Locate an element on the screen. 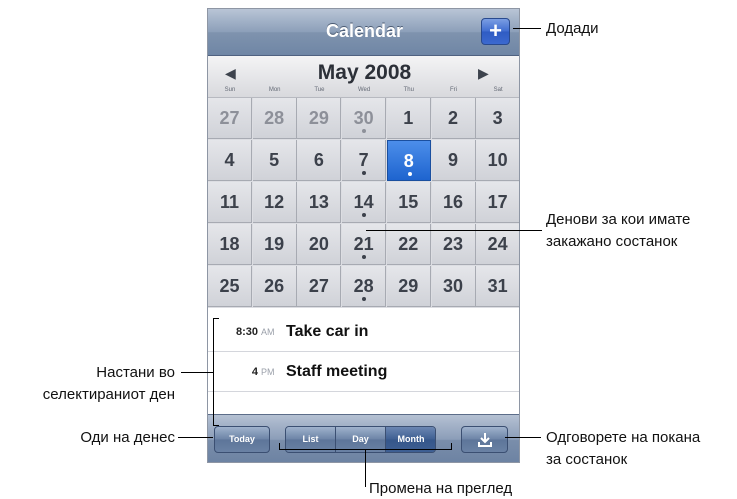  navigation-bar: Calendar + is located at coordinates (363, 32).